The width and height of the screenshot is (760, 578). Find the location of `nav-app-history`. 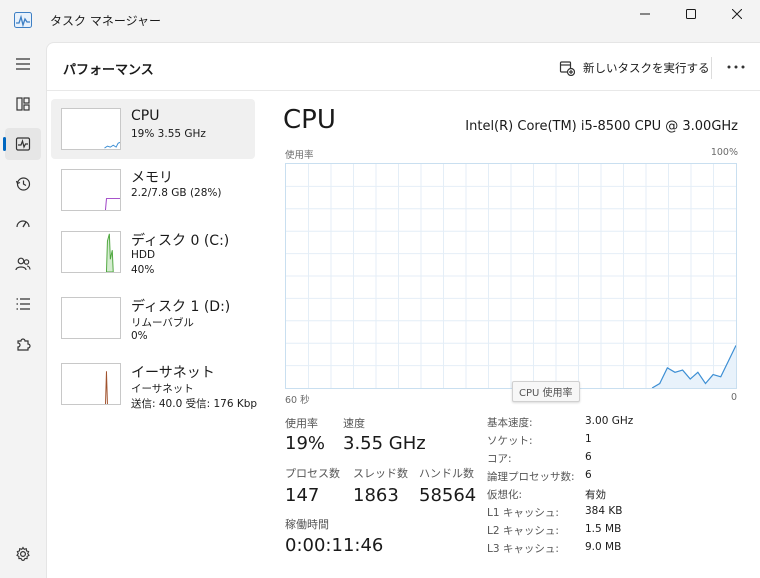

nav-app-history is located at coordinates (23, 184).